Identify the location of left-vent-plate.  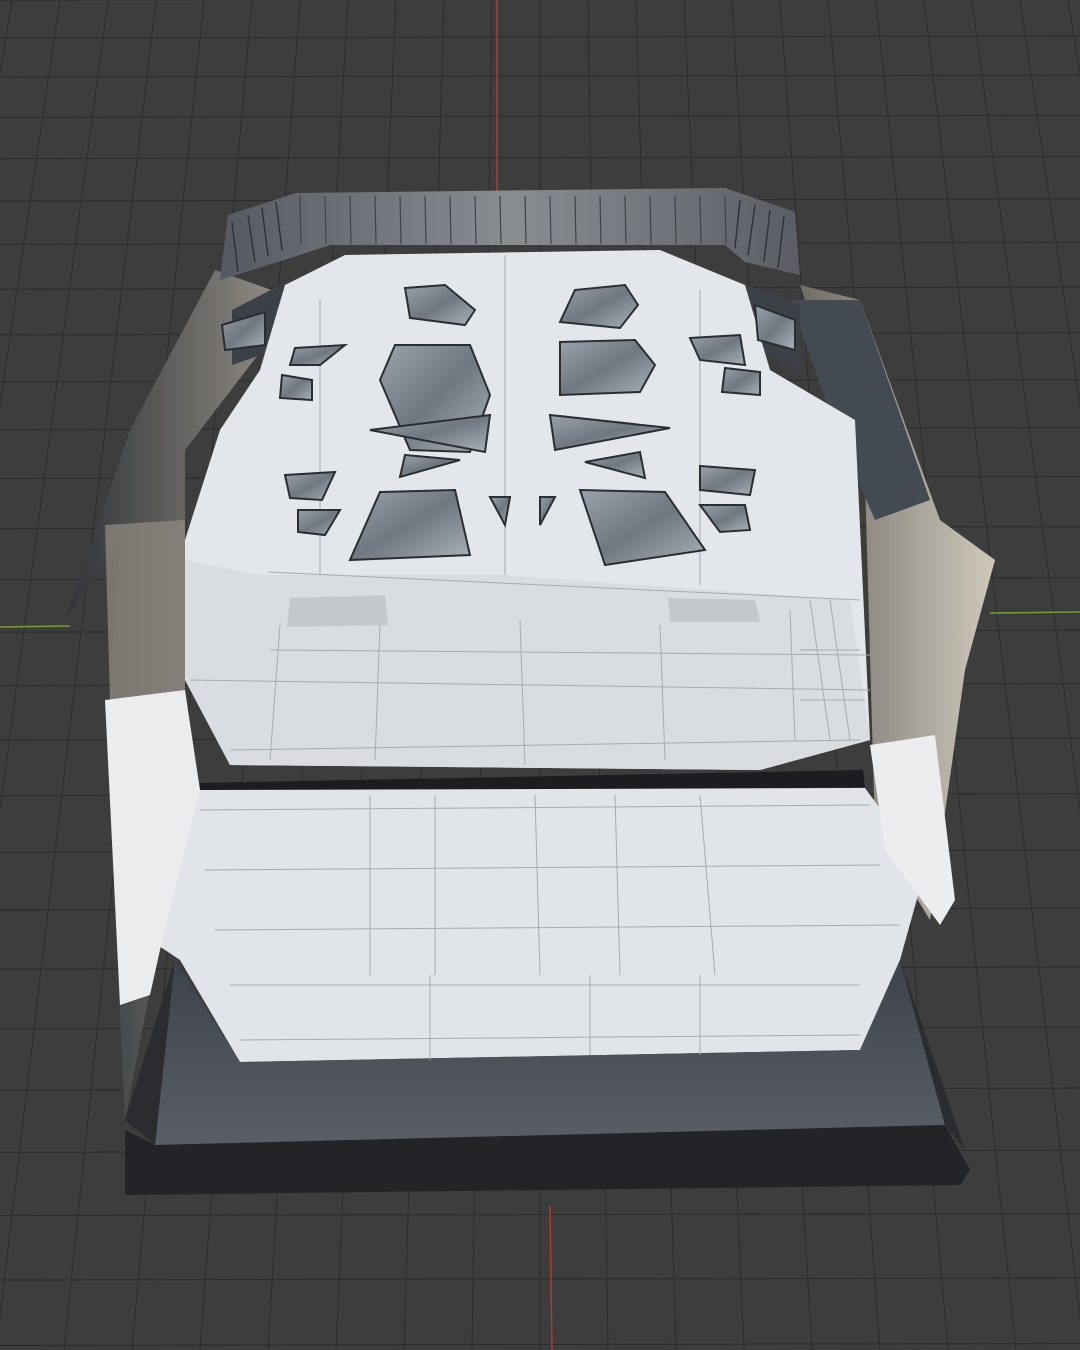
(337, 611).